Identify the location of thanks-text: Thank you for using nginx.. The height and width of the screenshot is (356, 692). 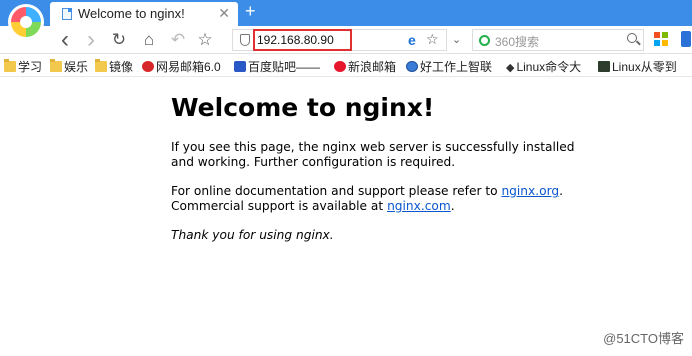
(252, 235).